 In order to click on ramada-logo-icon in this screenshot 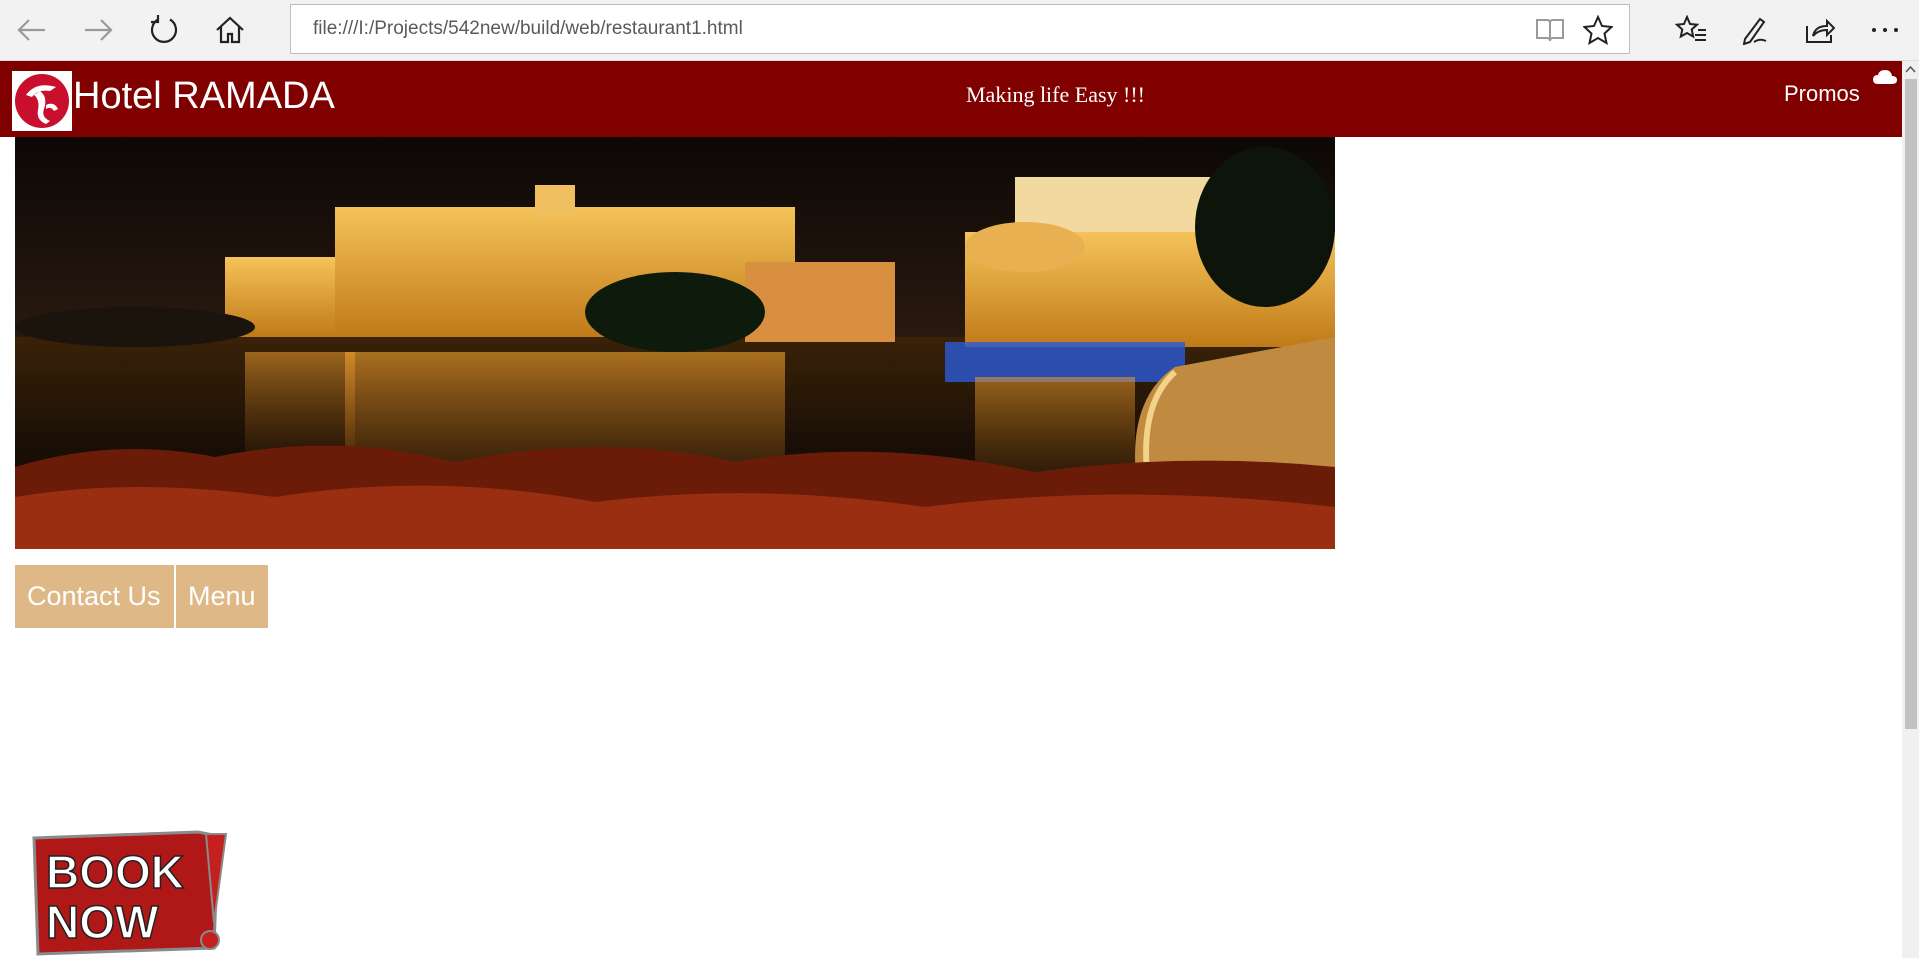, I will do `click(42, 101)`.